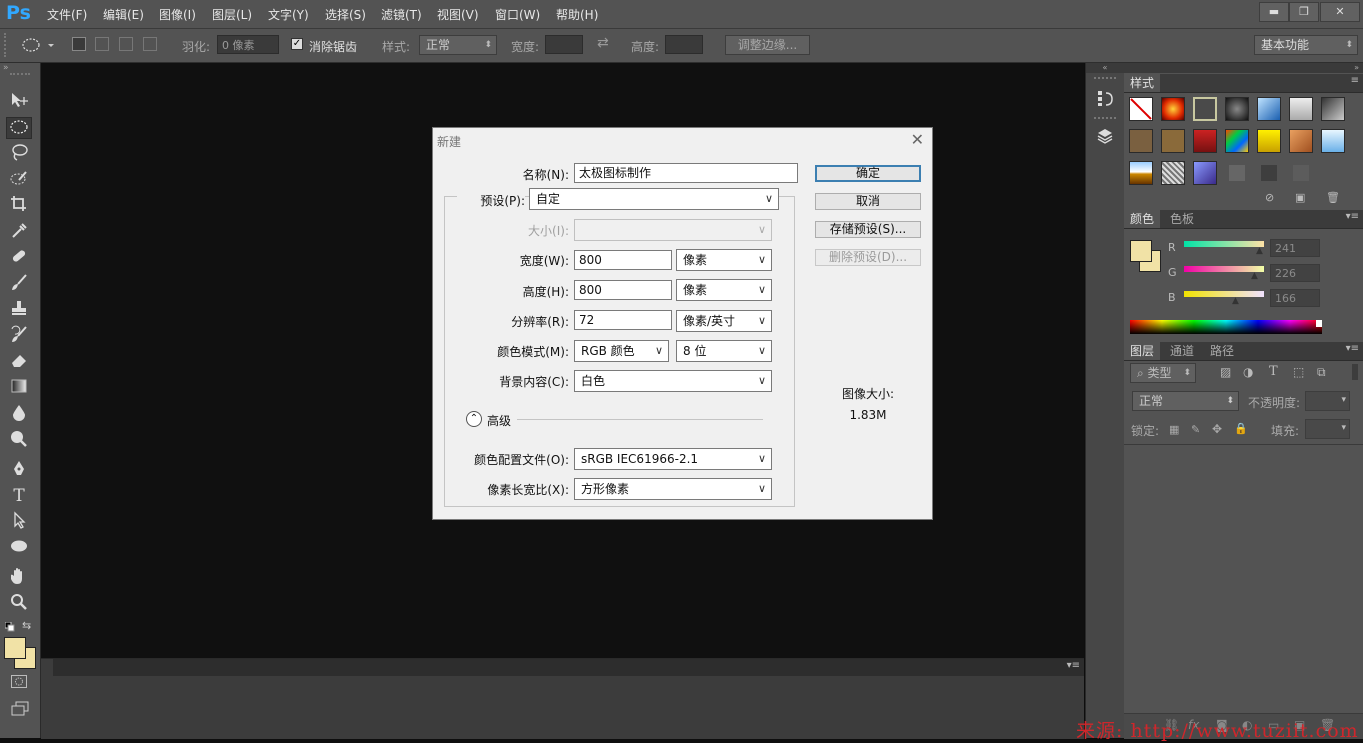 The image size is (1363, 743). Describe the element at coordinates (1205, 109) in the screenshot. I see `style-swatch-selected` at that location.